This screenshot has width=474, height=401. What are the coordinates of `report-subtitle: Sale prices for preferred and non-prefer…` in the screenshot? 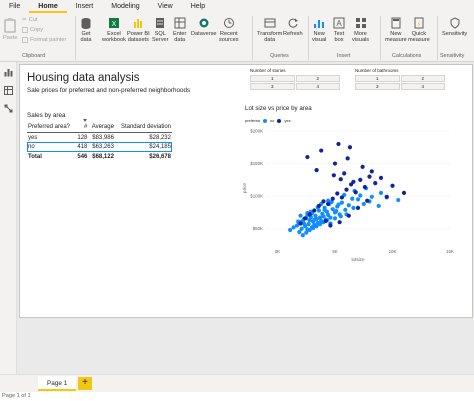 It's located at (109, 90).